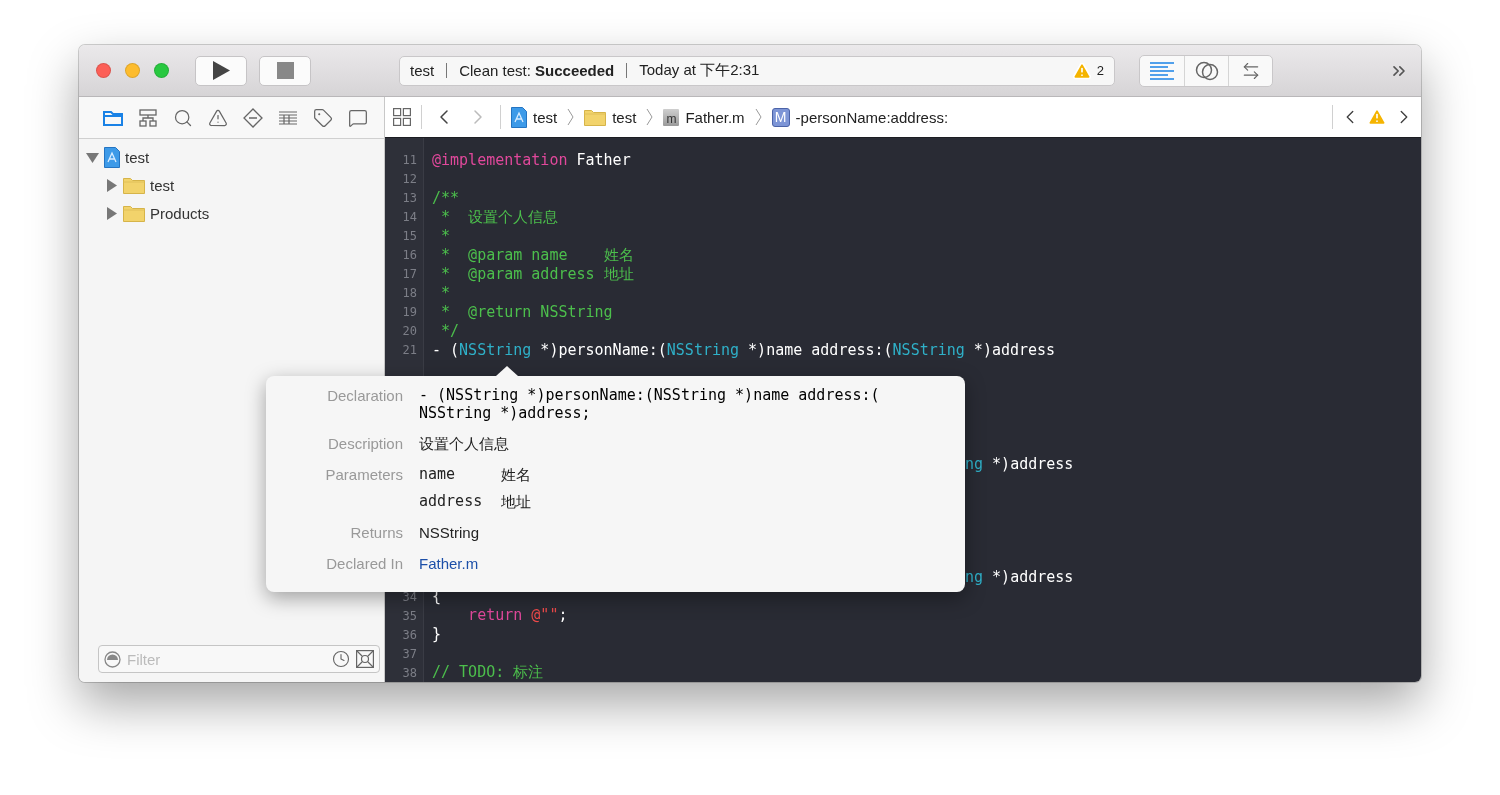 Image resolution: width=1500 pixels, height=795 pixels. I want to click on filter-field: Filter, so click(239, 659).